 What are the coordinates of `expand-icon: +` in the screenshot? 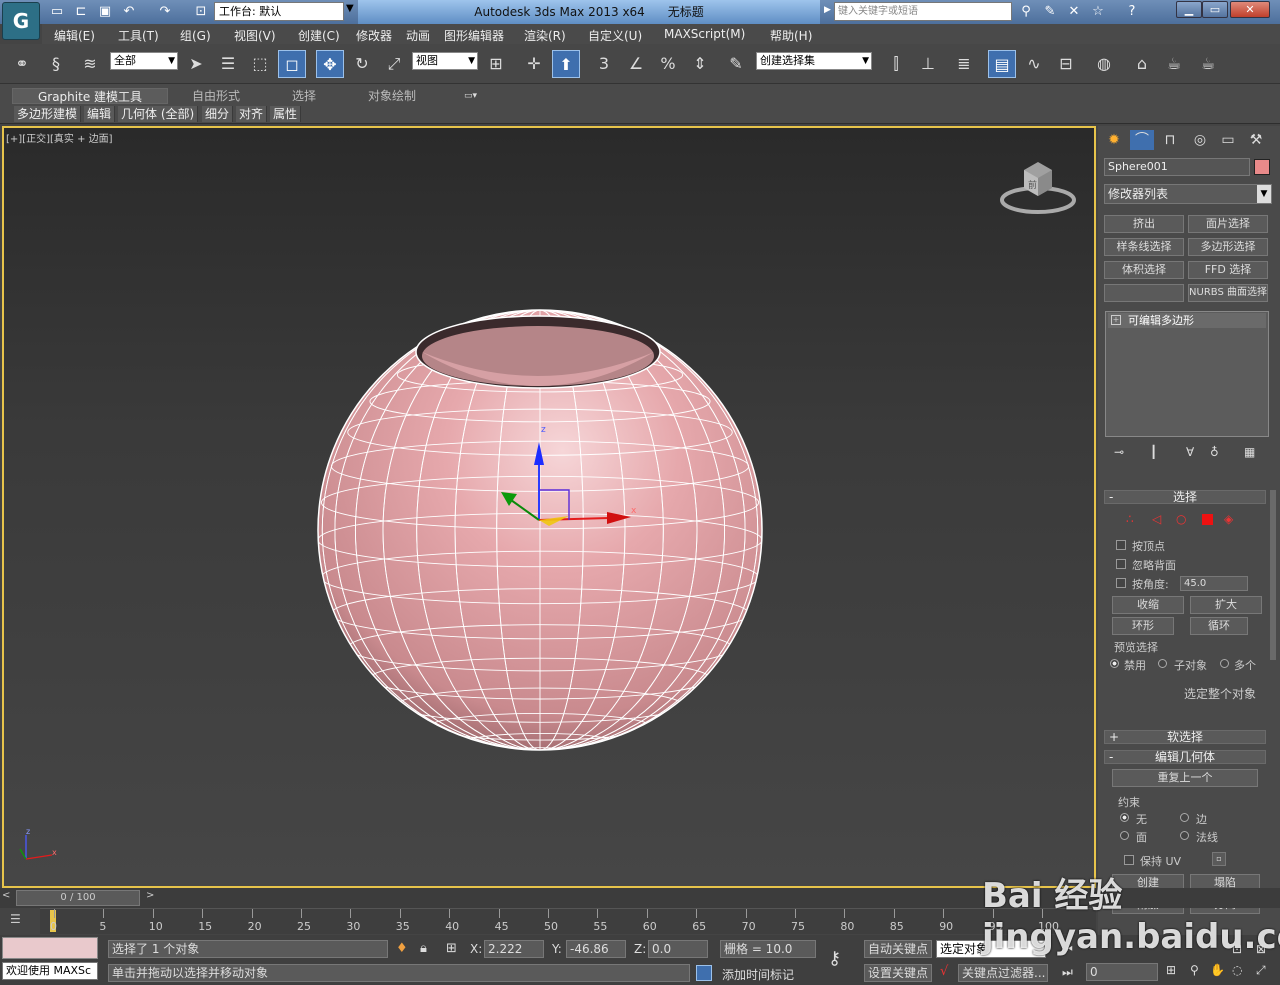 It's located at (1116, 320).